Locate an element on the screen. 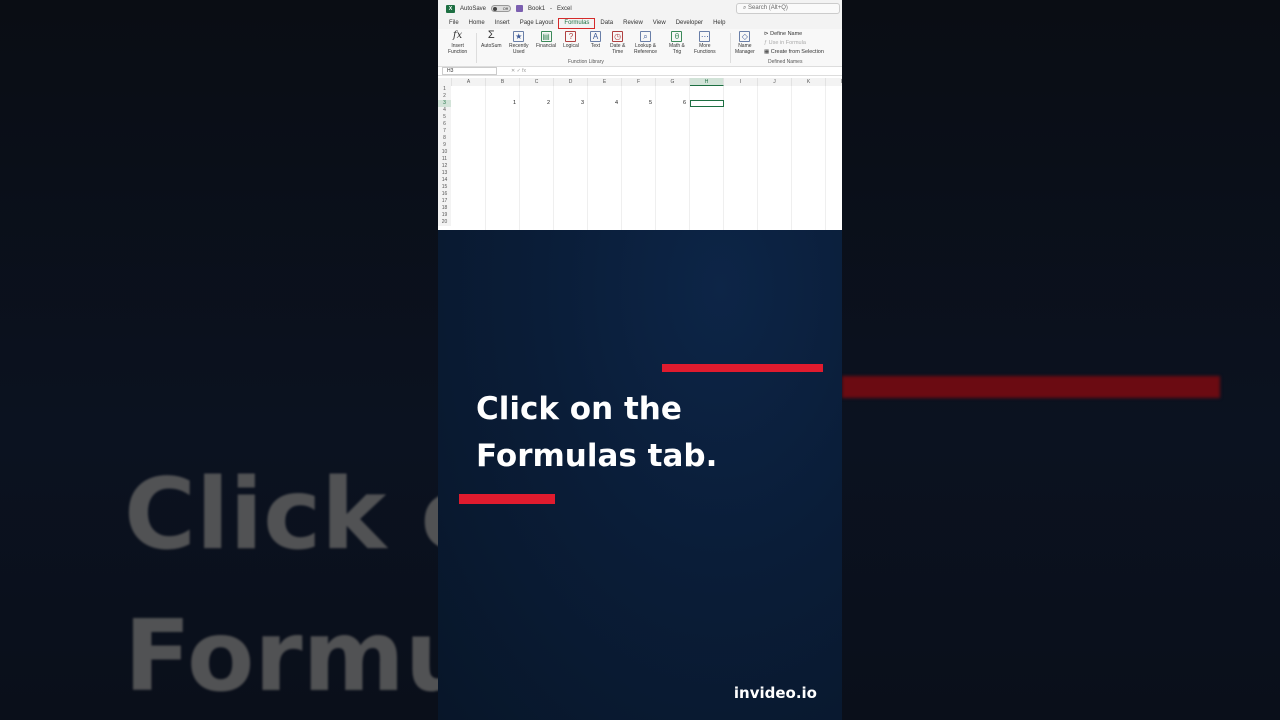 The width and height of the screenshot is (1280, 720). row-header-13: 13 is located at coordinates (444, 173).